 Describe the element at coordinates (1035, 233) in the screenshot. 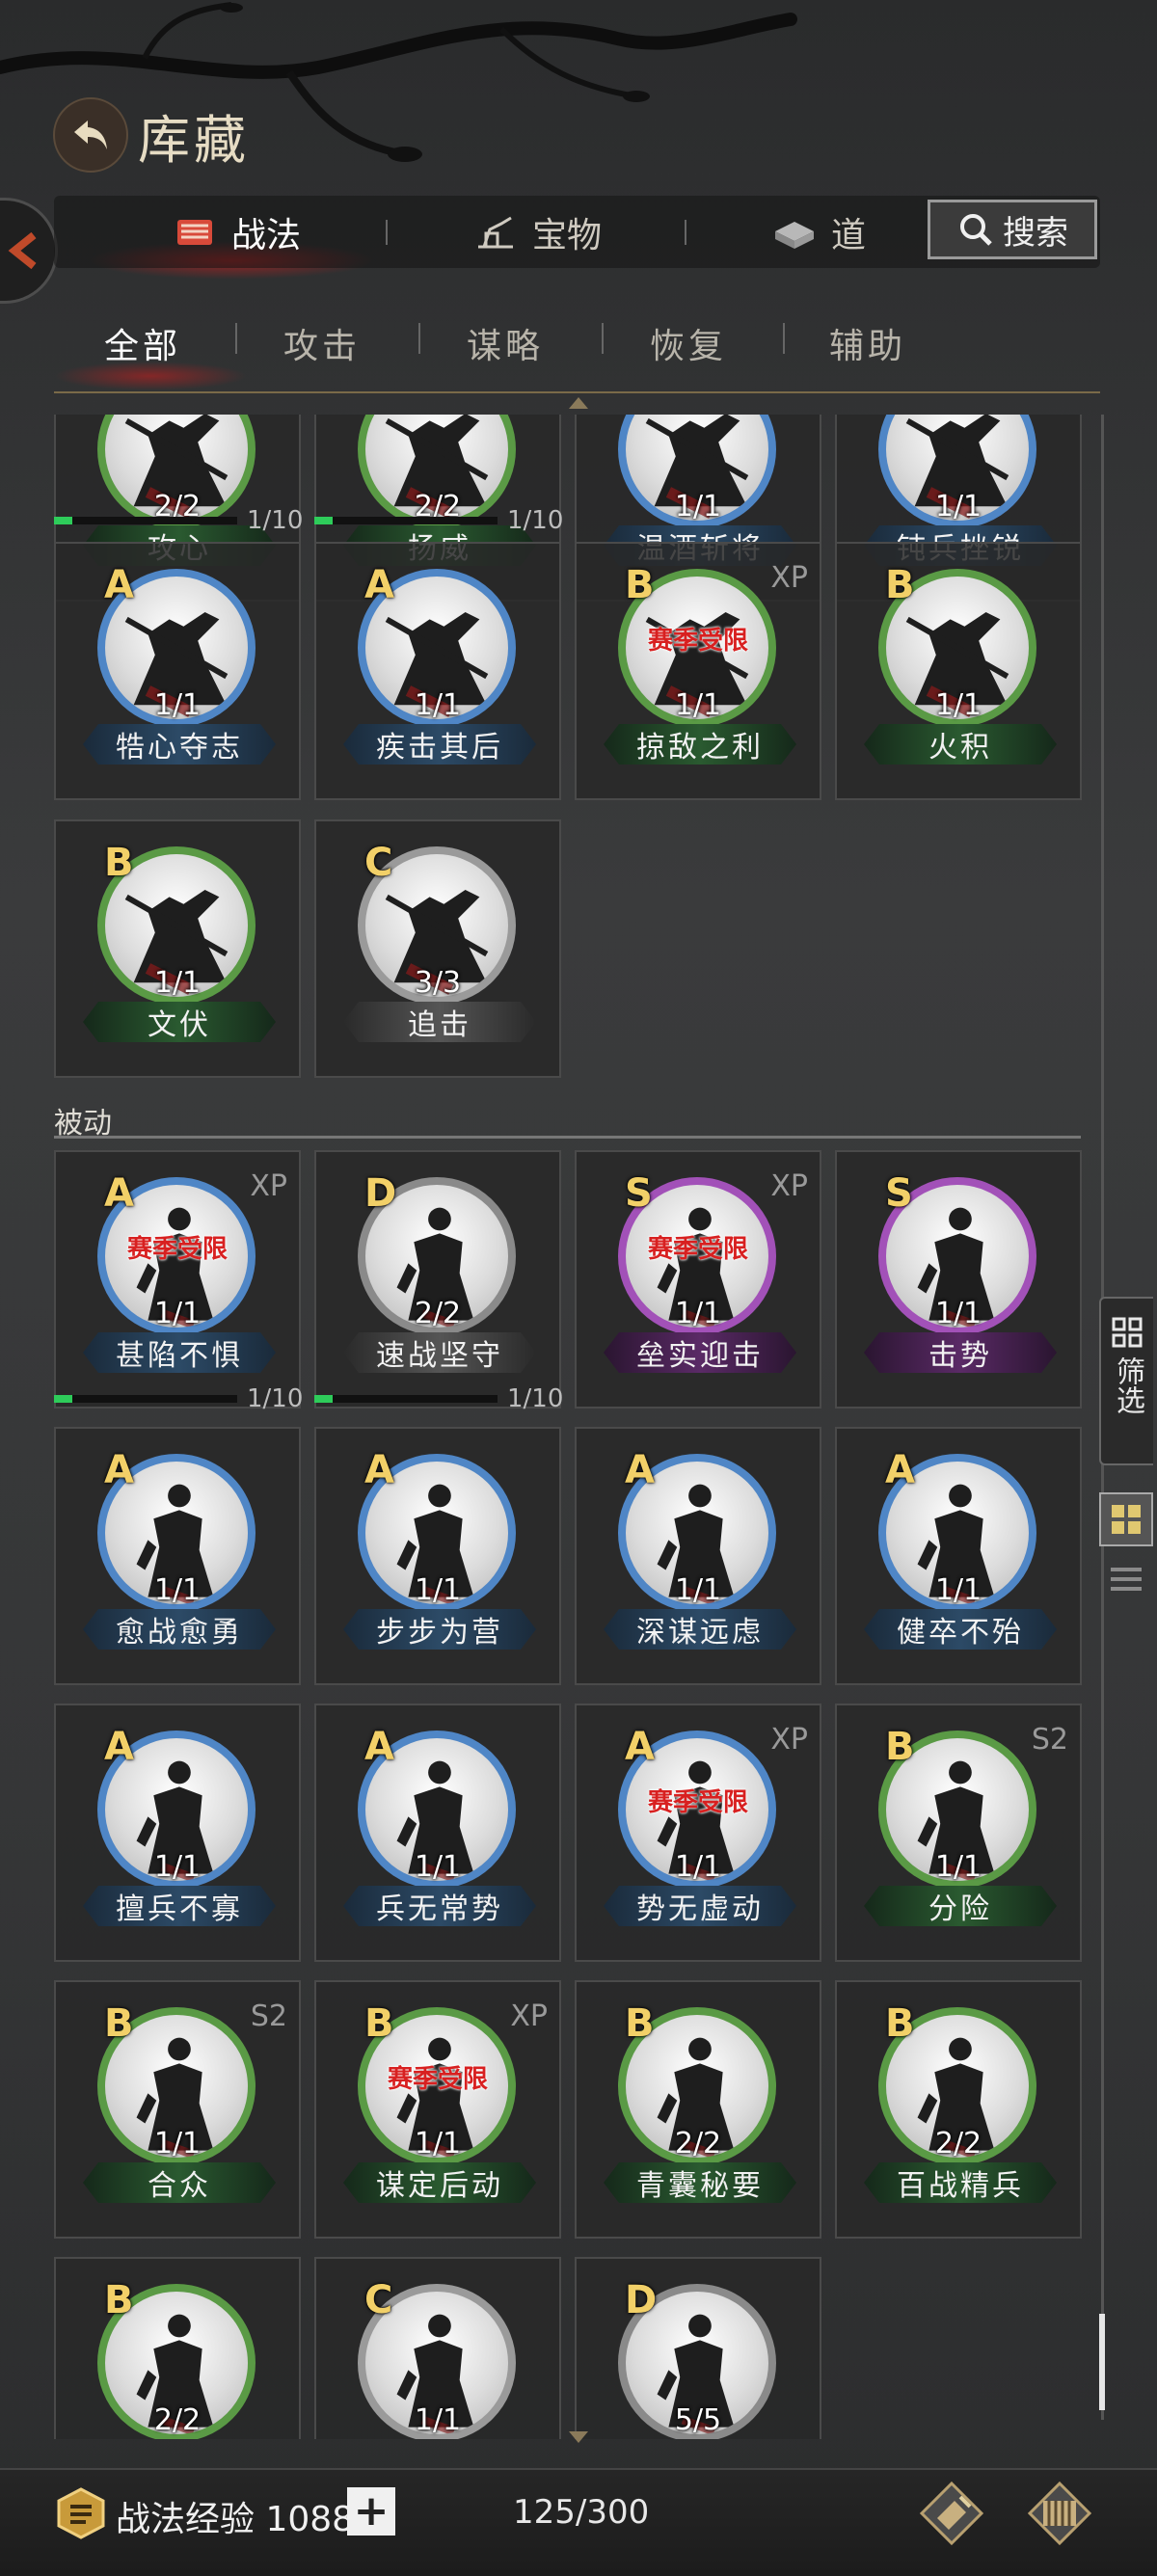

I see `search-label: 搜索` at that location.